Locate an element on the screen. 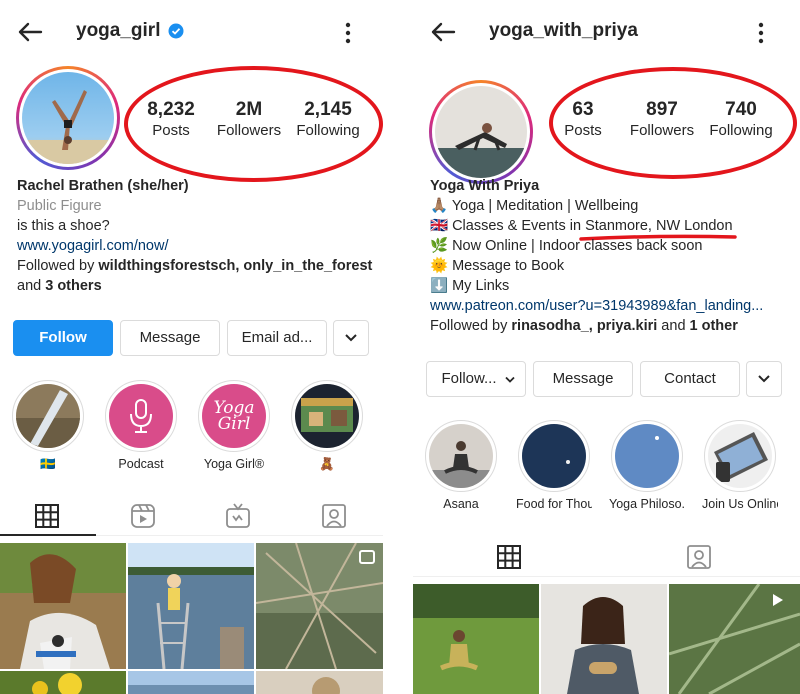 The image size is (800, 694). profile-link: www.yogagirl.com/now/ is located at coordinates (93, 246).